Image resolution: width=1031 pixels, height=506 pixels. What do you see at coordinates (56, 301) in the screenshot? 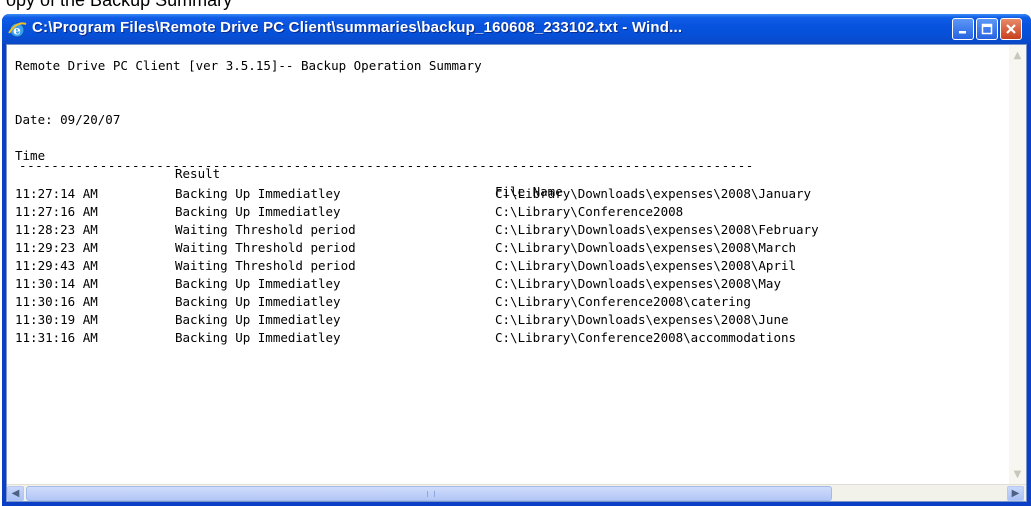
I see `row-time: 11:30:16 AM` at bounding box center [56, 301].